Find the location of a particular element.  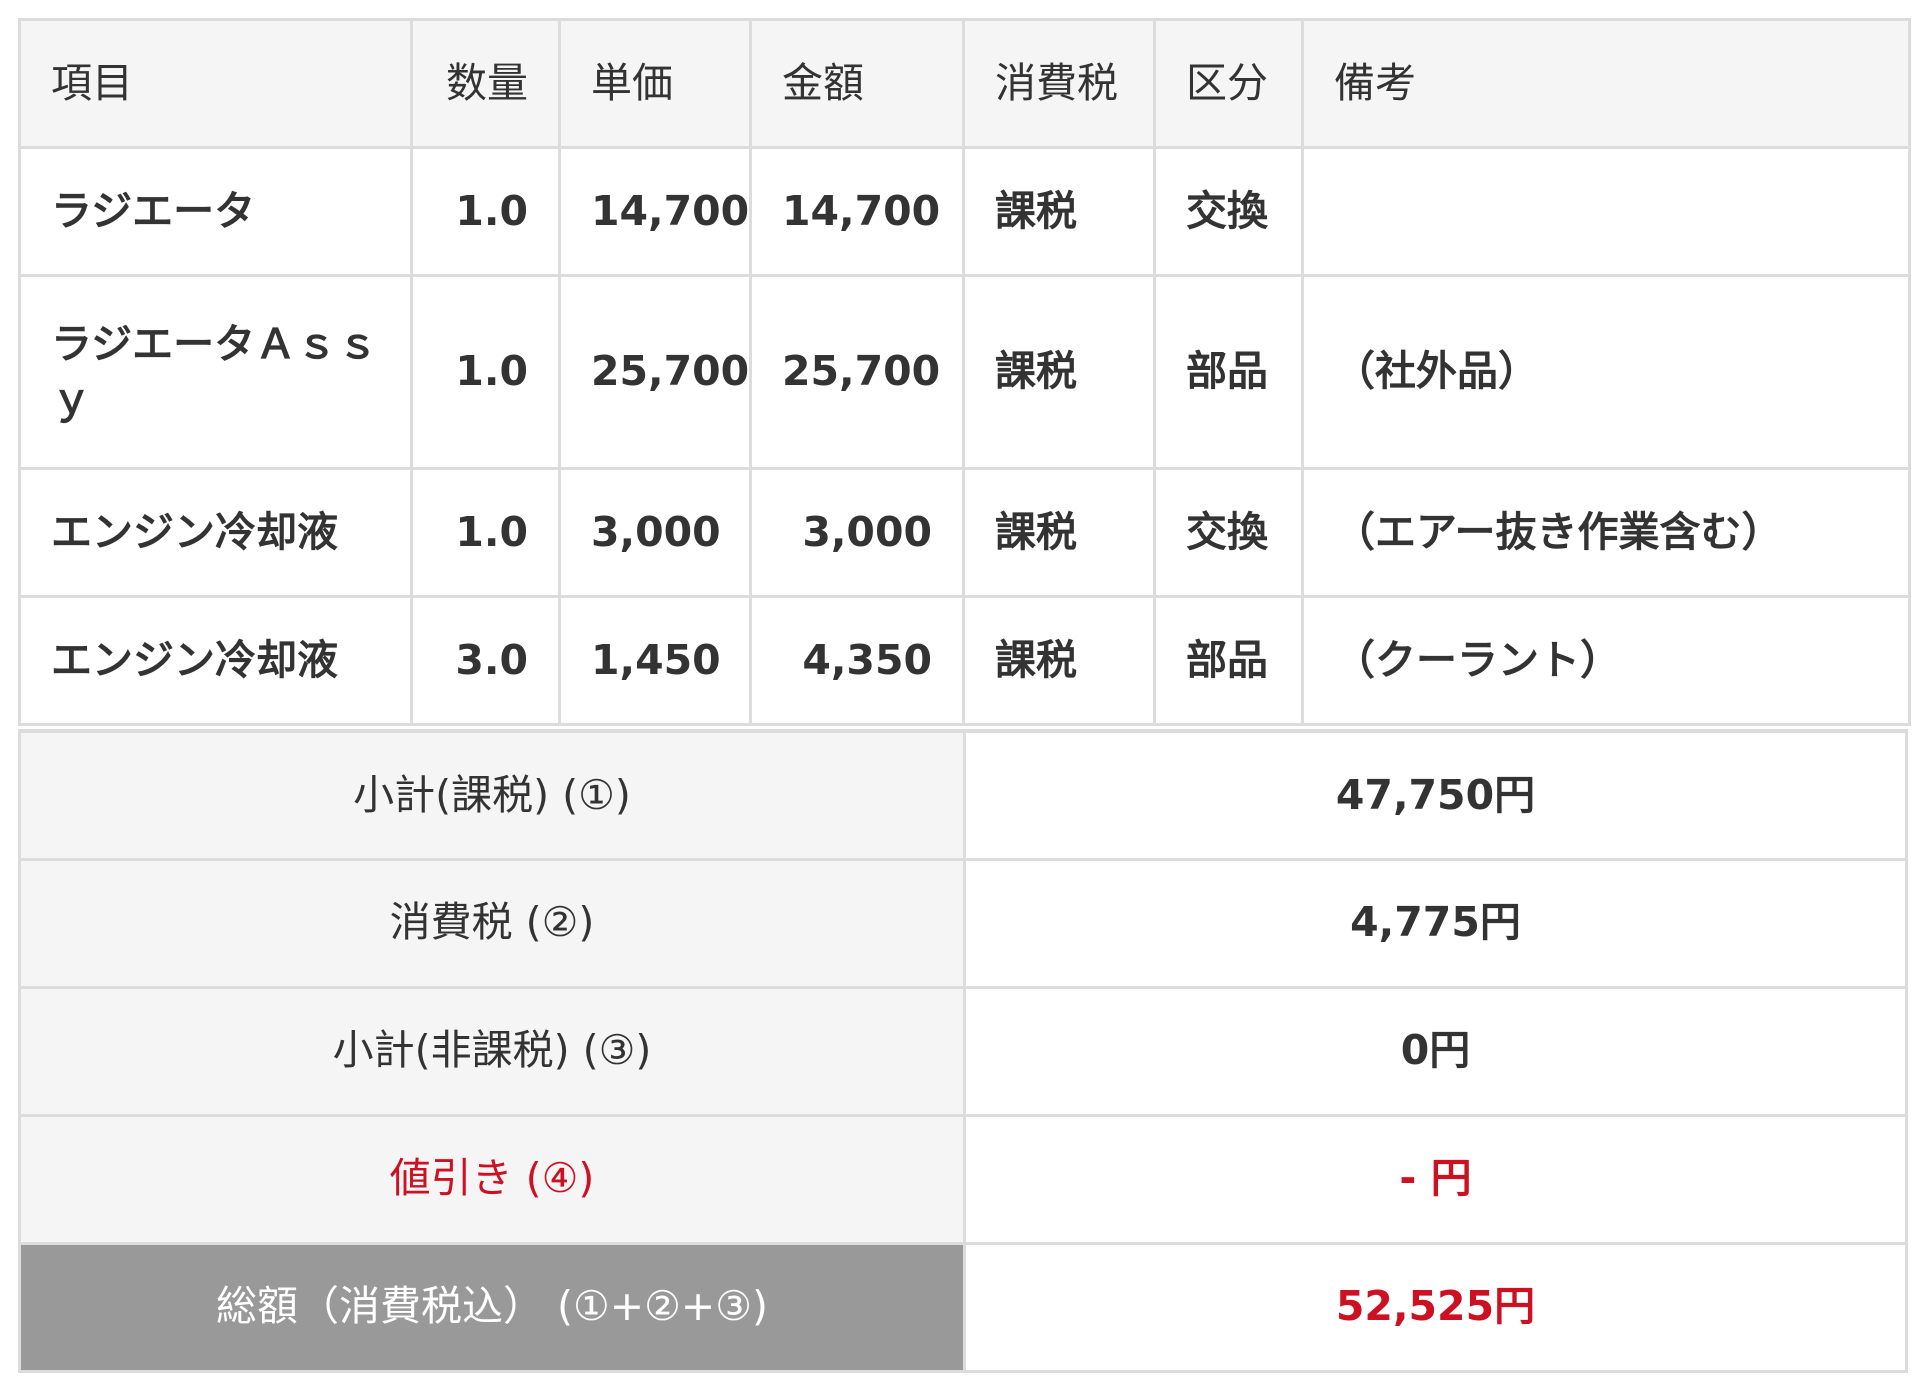

amount-cell: 14,700 is located at coordinates (857, 211).